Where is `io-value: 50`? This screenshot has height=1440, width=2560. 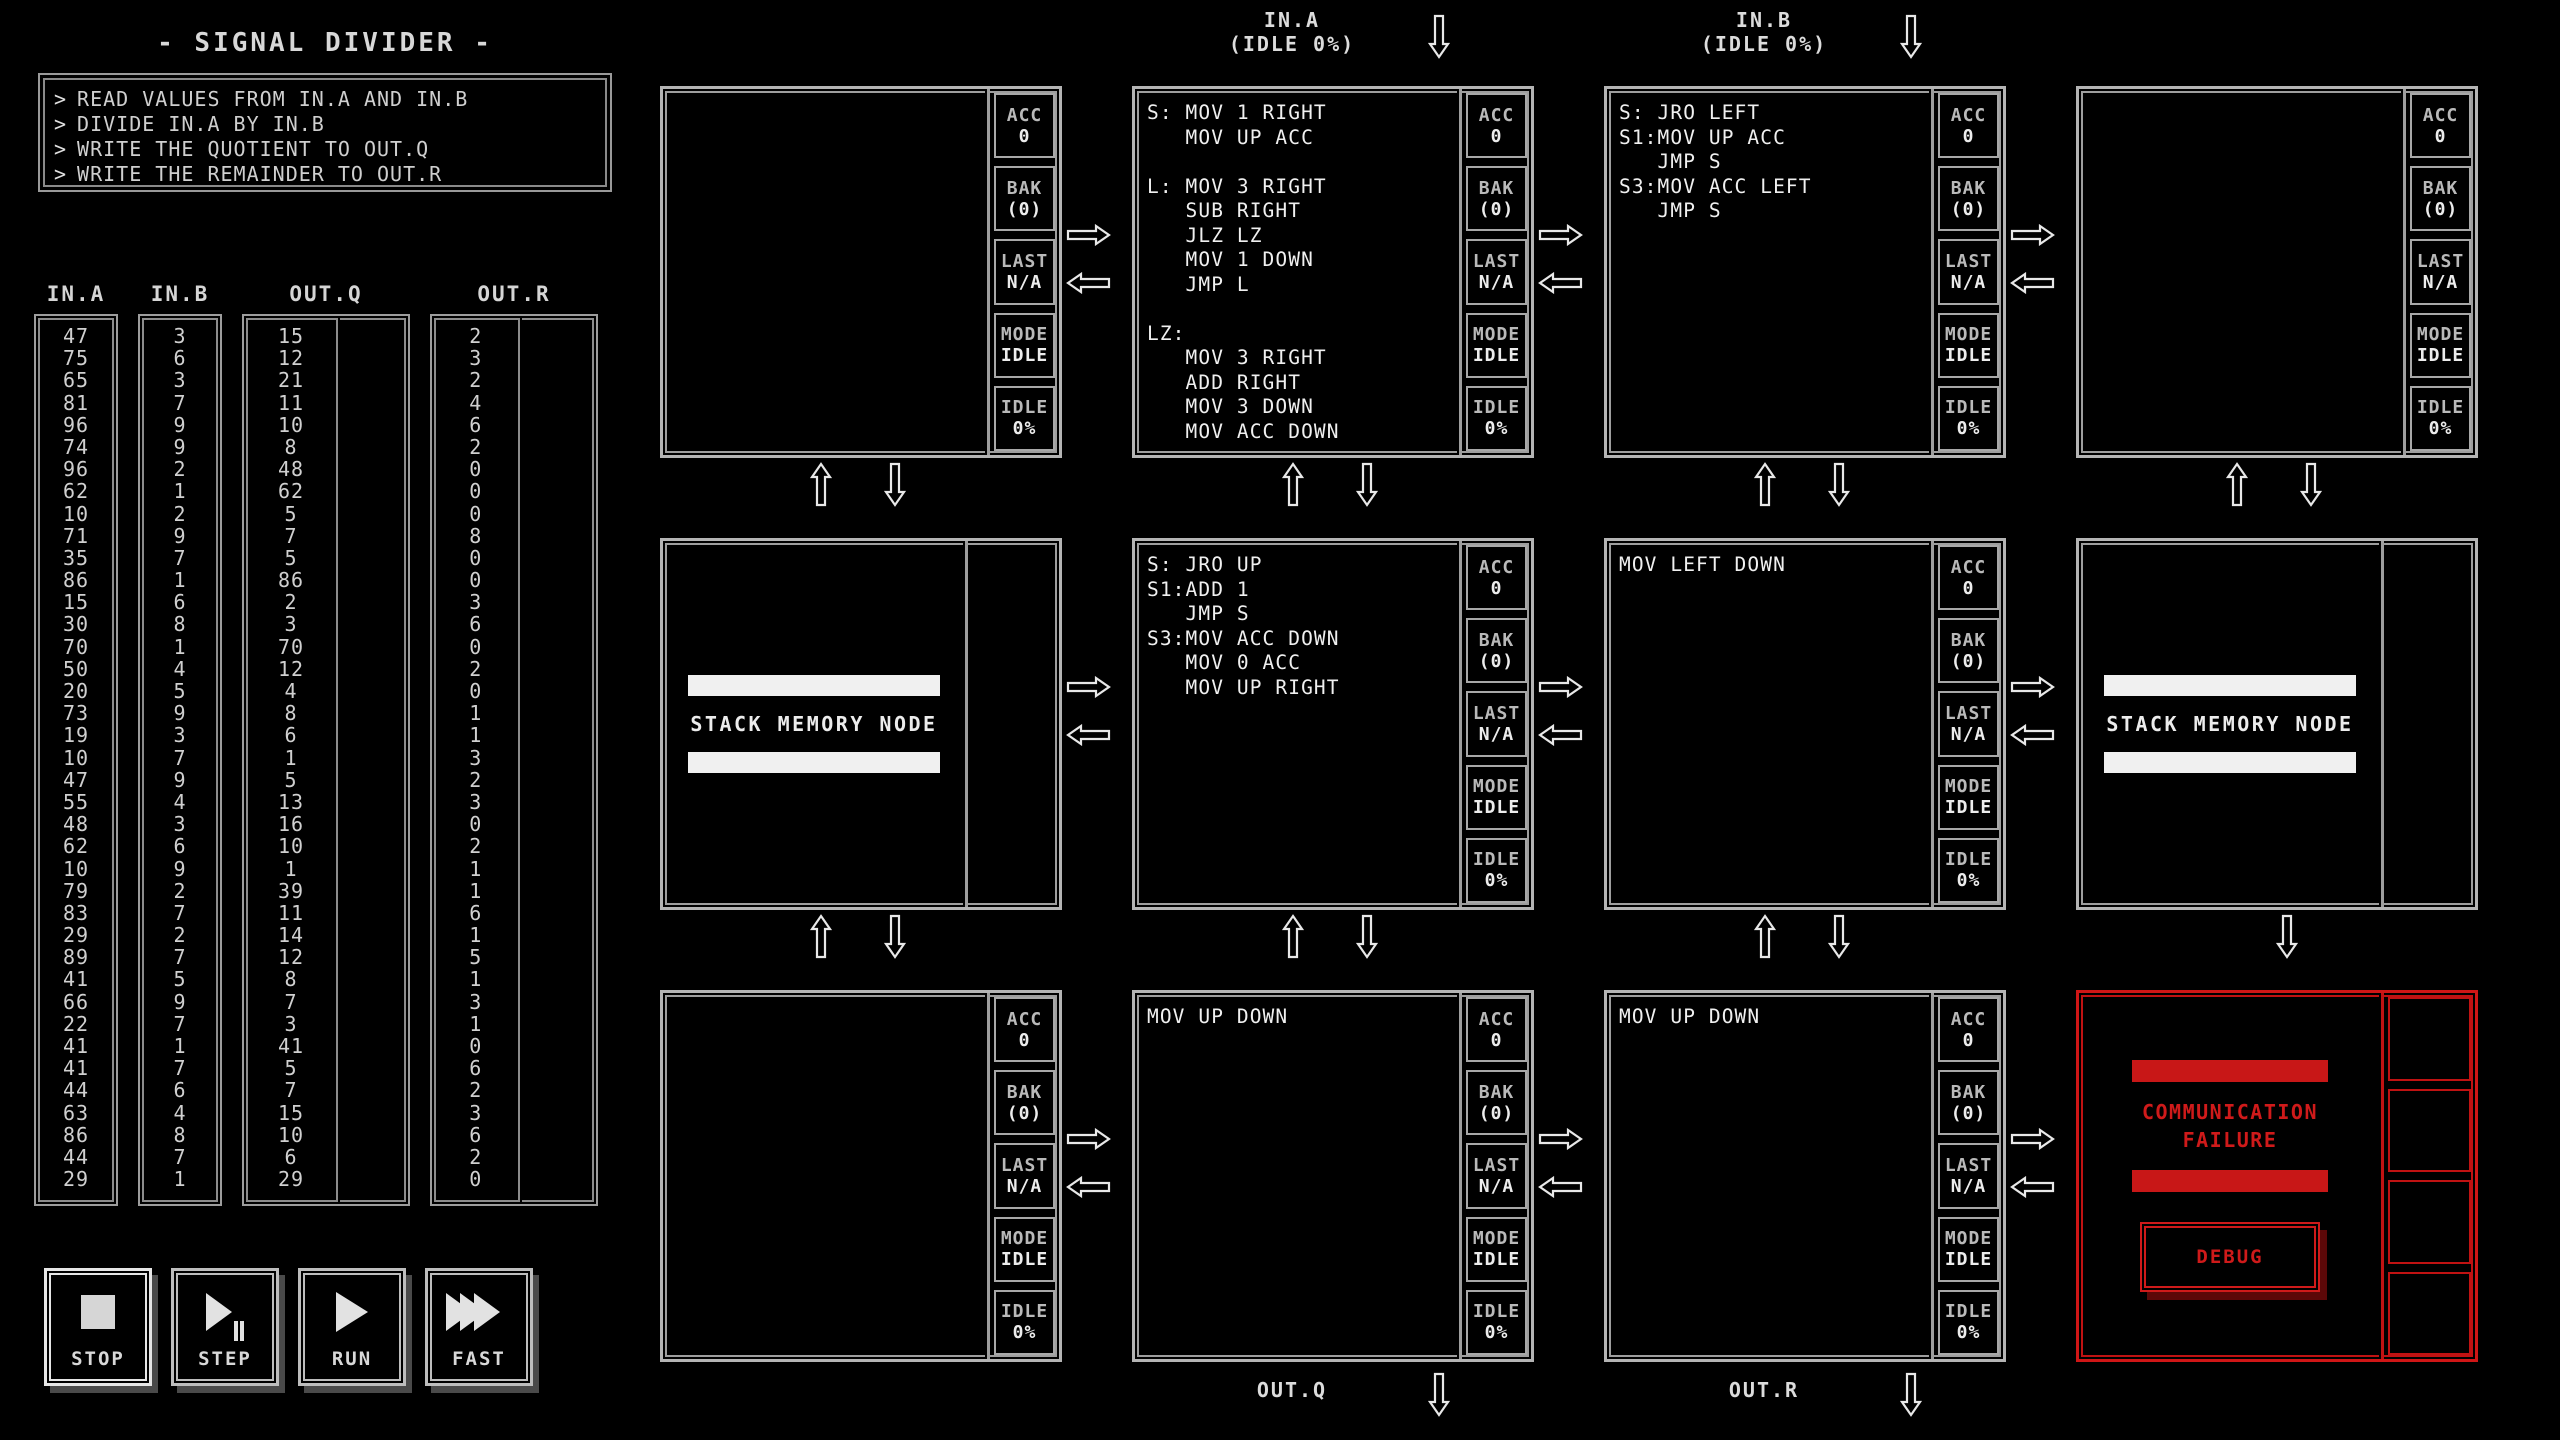 io-value: 50 is located at coordinates (76, 668).